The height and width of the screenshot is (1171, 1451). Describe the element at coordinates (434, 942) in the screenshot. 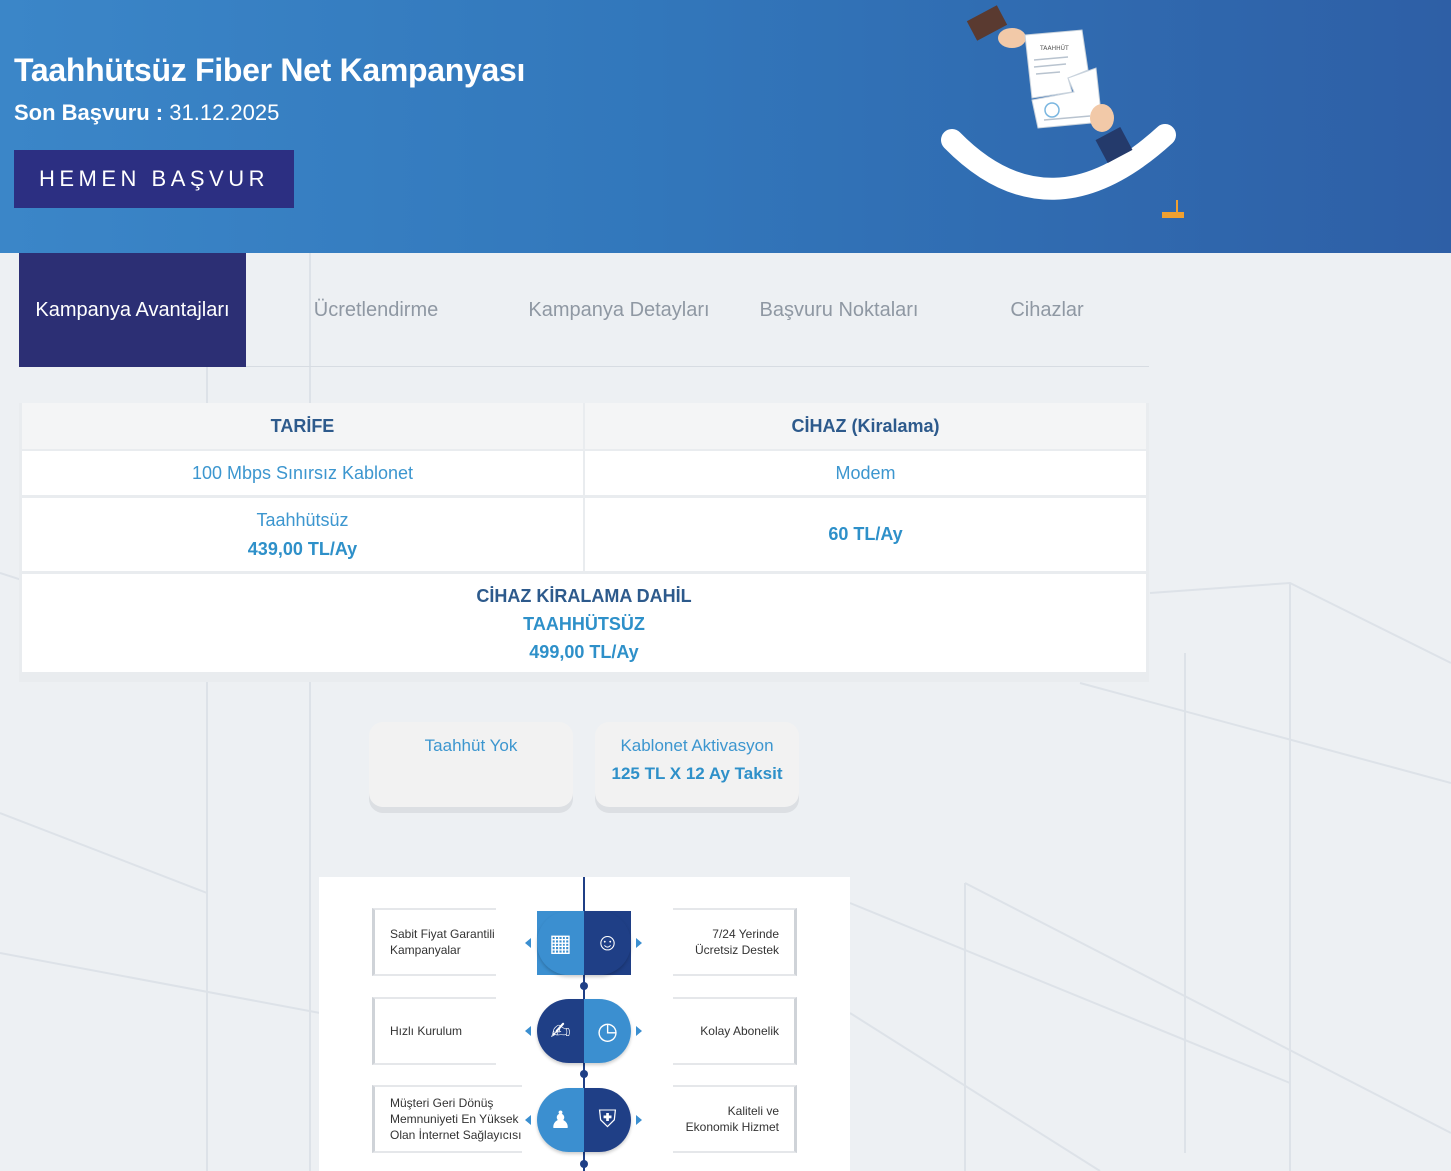

I see `advantage-fixed-price: Sabit Fiyat Garantili Kampanyalar` at that location.